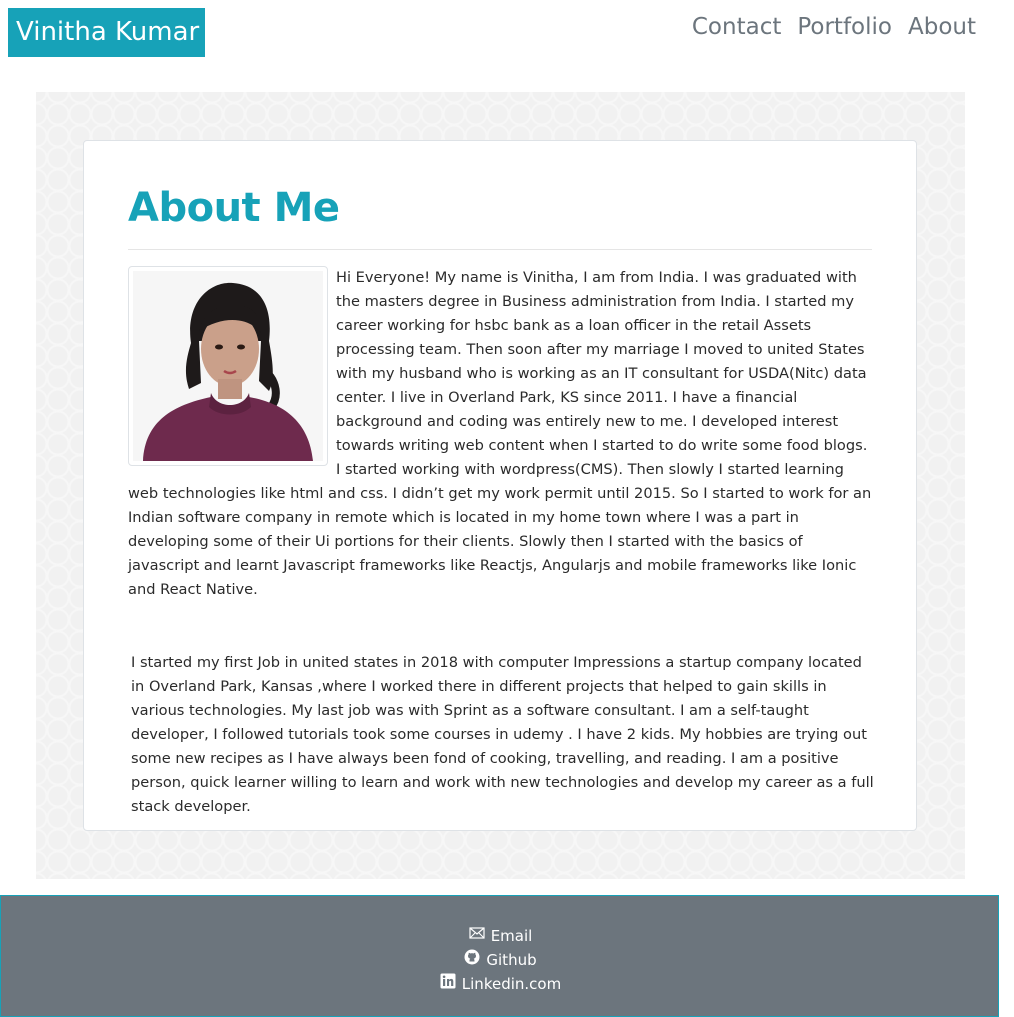 This screenshot has height=1017, width=1014. What do you see at coordinates (472, 960) in the screenshot?
I see `github-icon` at bounding box center [472, 960].